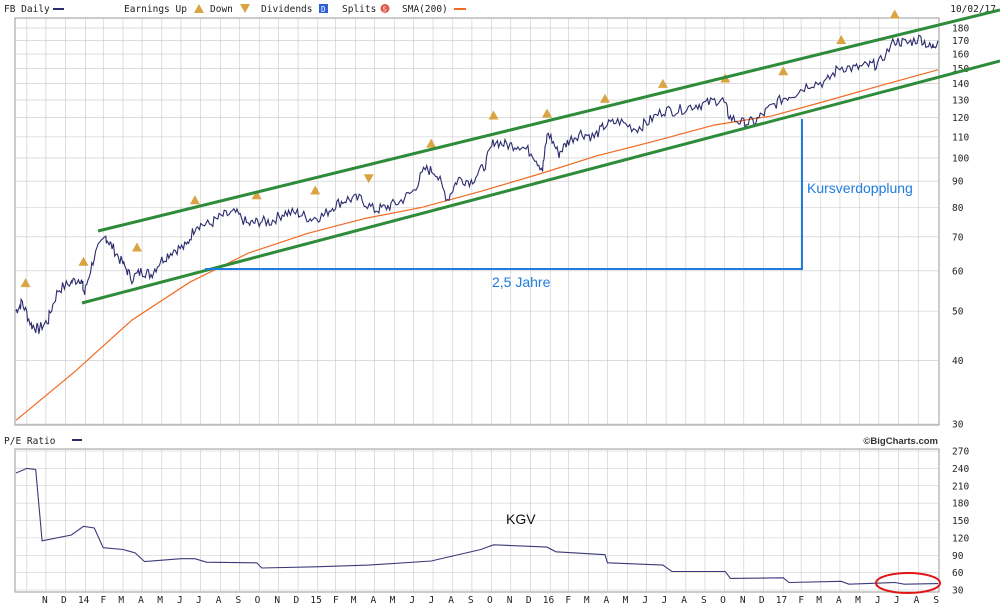 This screenshot has width=1000, height=608. I want to click on legend-down: Down, so click(221, 9).